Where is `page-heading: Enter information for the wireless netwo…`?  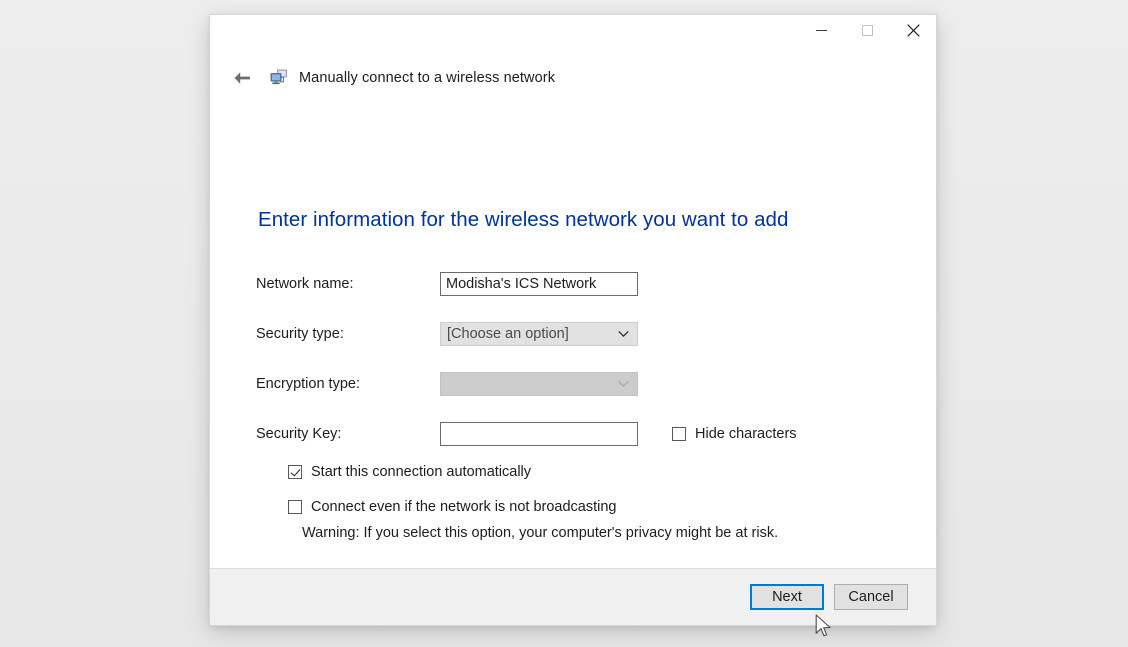
page-heading: Enter information for the wireless netwo… is located at coordinates (523, 219).